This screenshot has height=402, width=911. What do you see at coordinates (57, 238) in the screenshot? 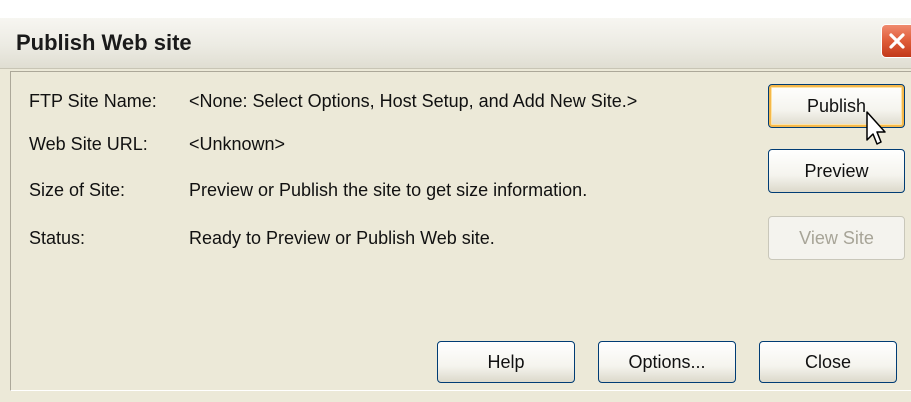
I see `status-label: Status:` at bounding box center [57, 238].